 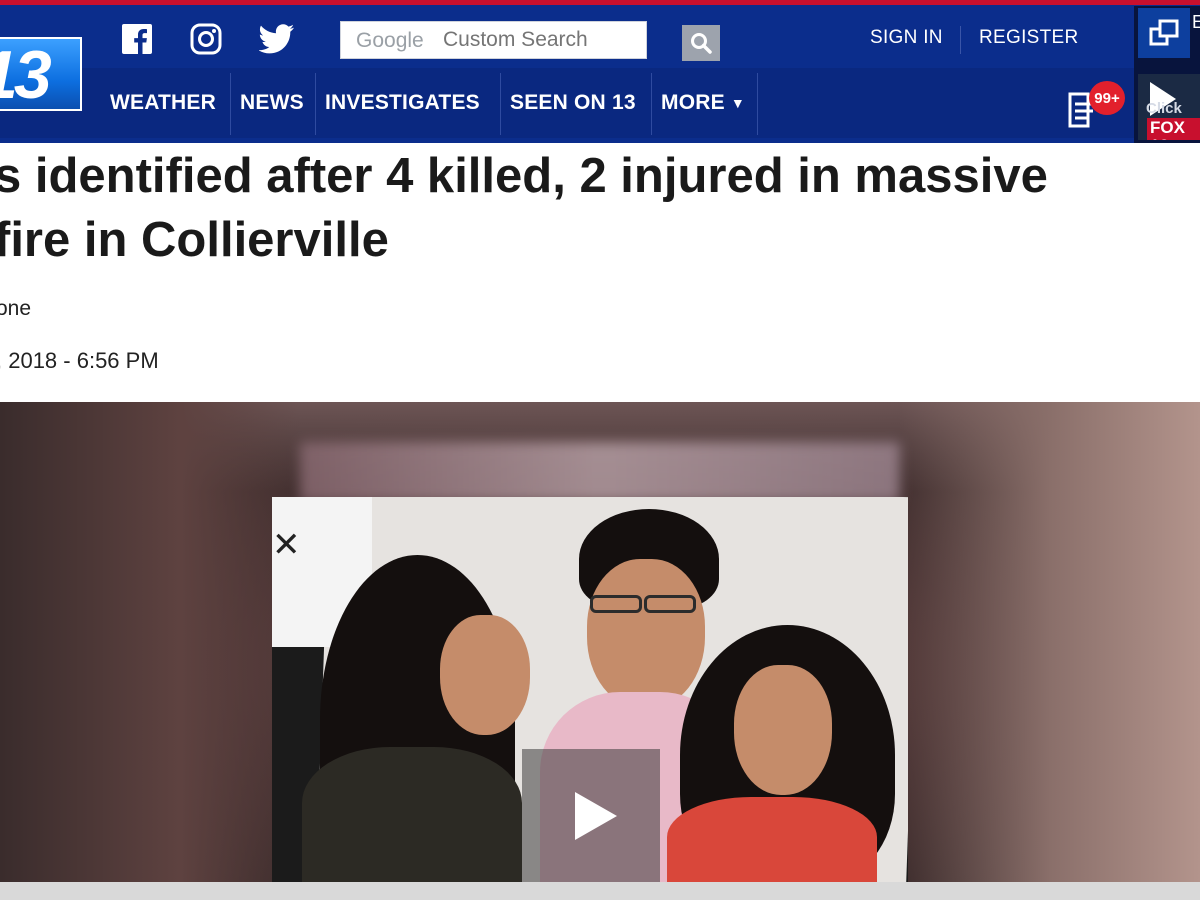 I want to click on play-icon, so click(x=596, y=815).